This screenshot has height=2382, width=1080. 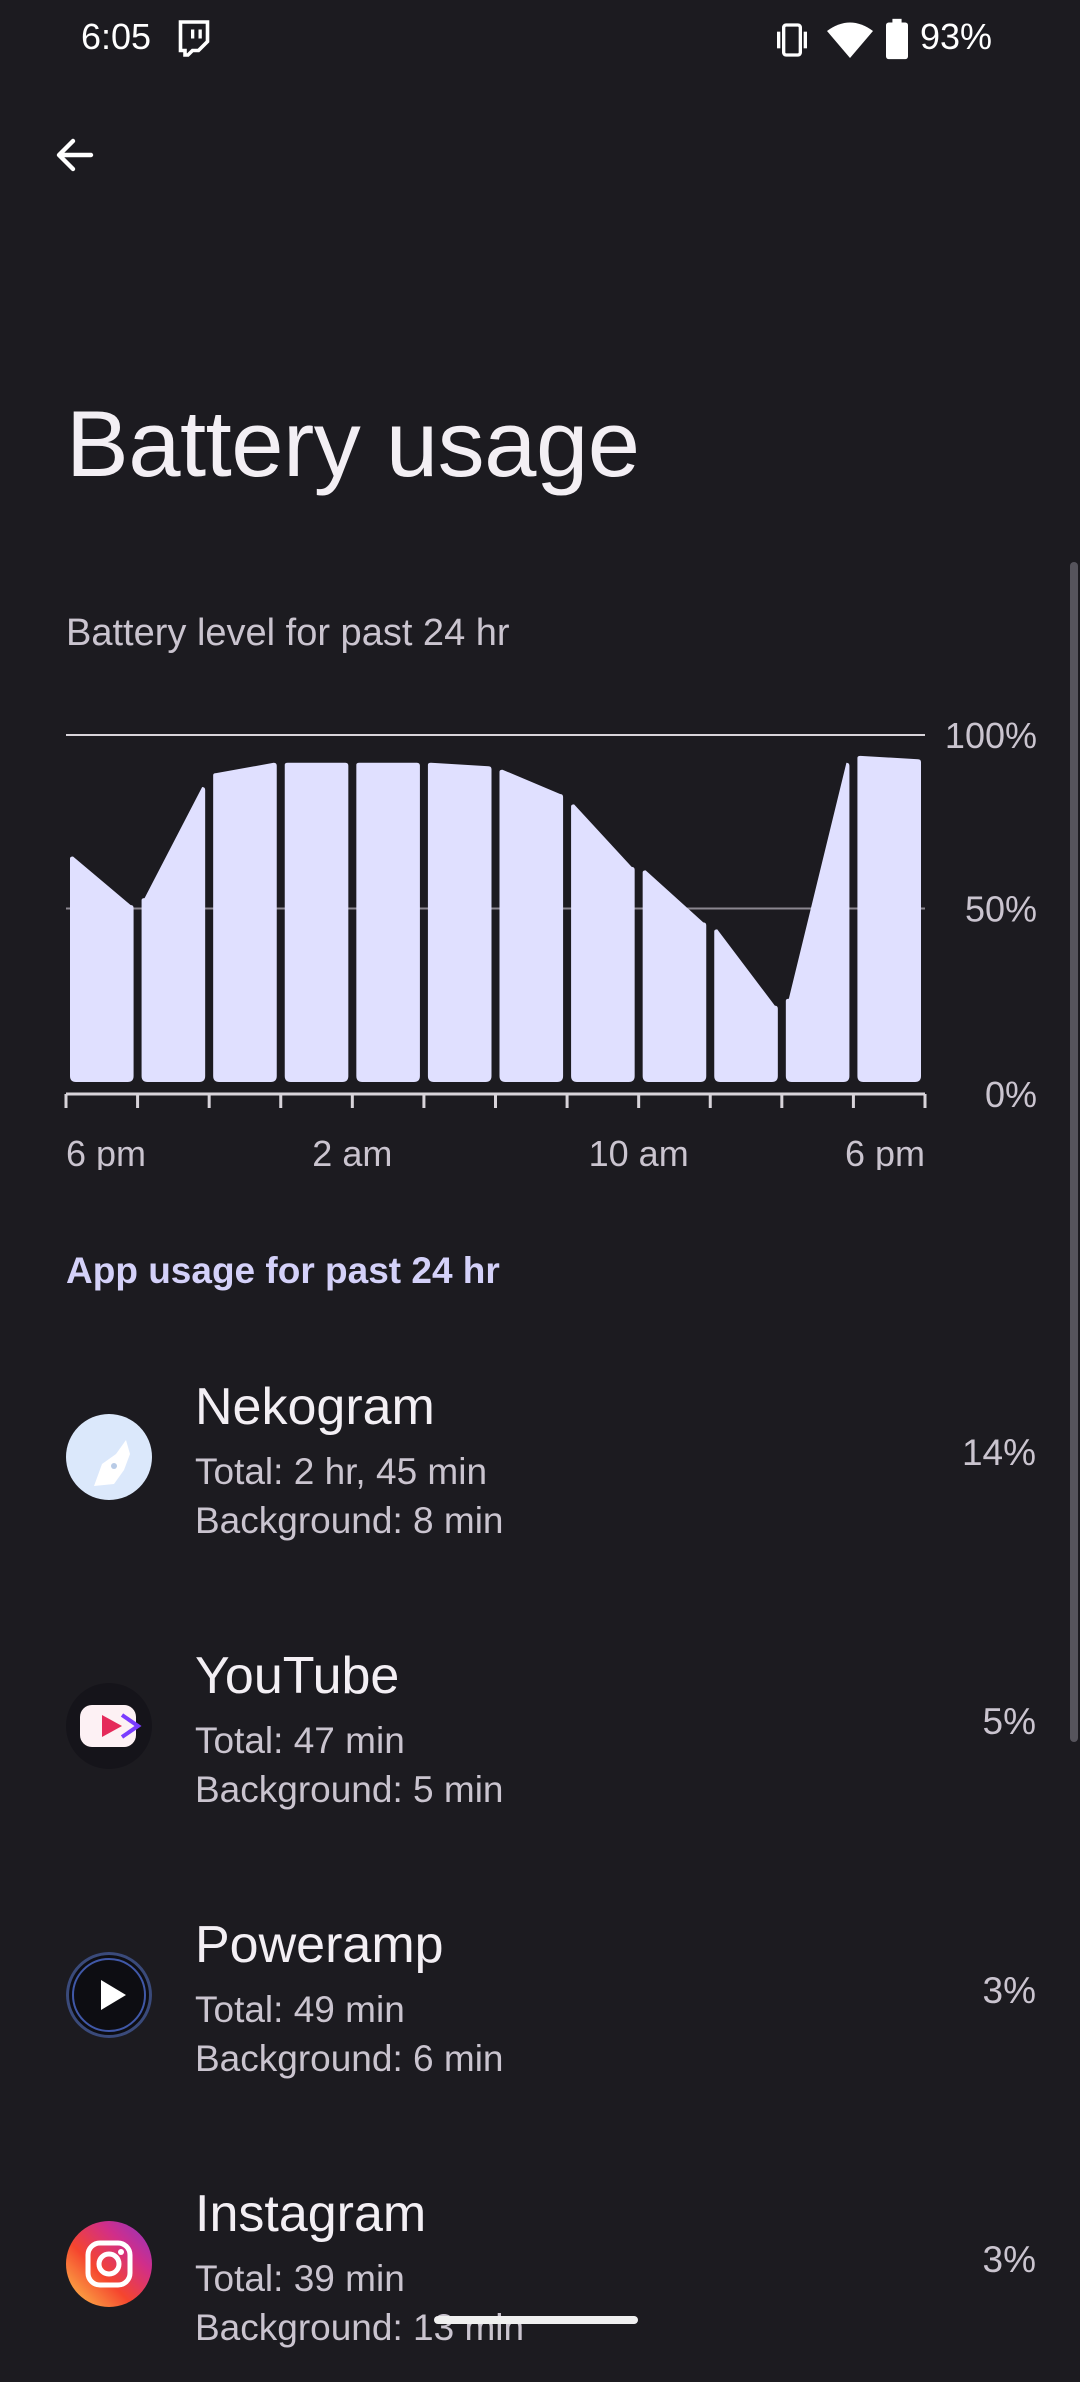 What do you see at coordinates (540, 40) in the screenshot?
I see `status-bar: 6:05 93%` at bounding box center [540, 40].